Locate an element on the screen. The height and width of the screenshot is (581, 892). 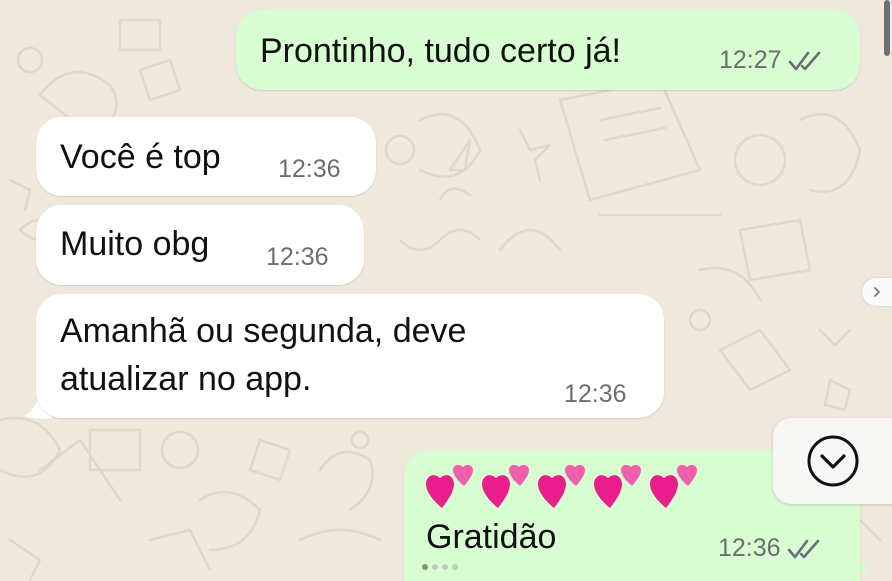
message-text-line-2: atualizar no app. is located at coordinates (186, 379).